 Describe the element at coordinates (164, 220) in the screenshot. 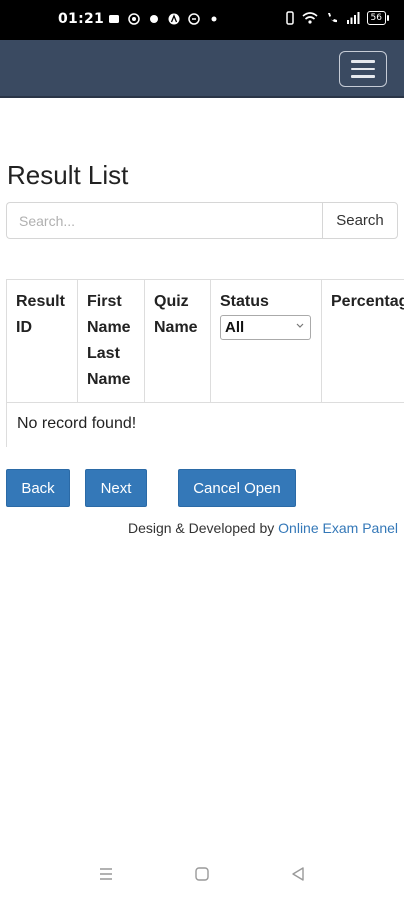

I see `search-input` at that location.